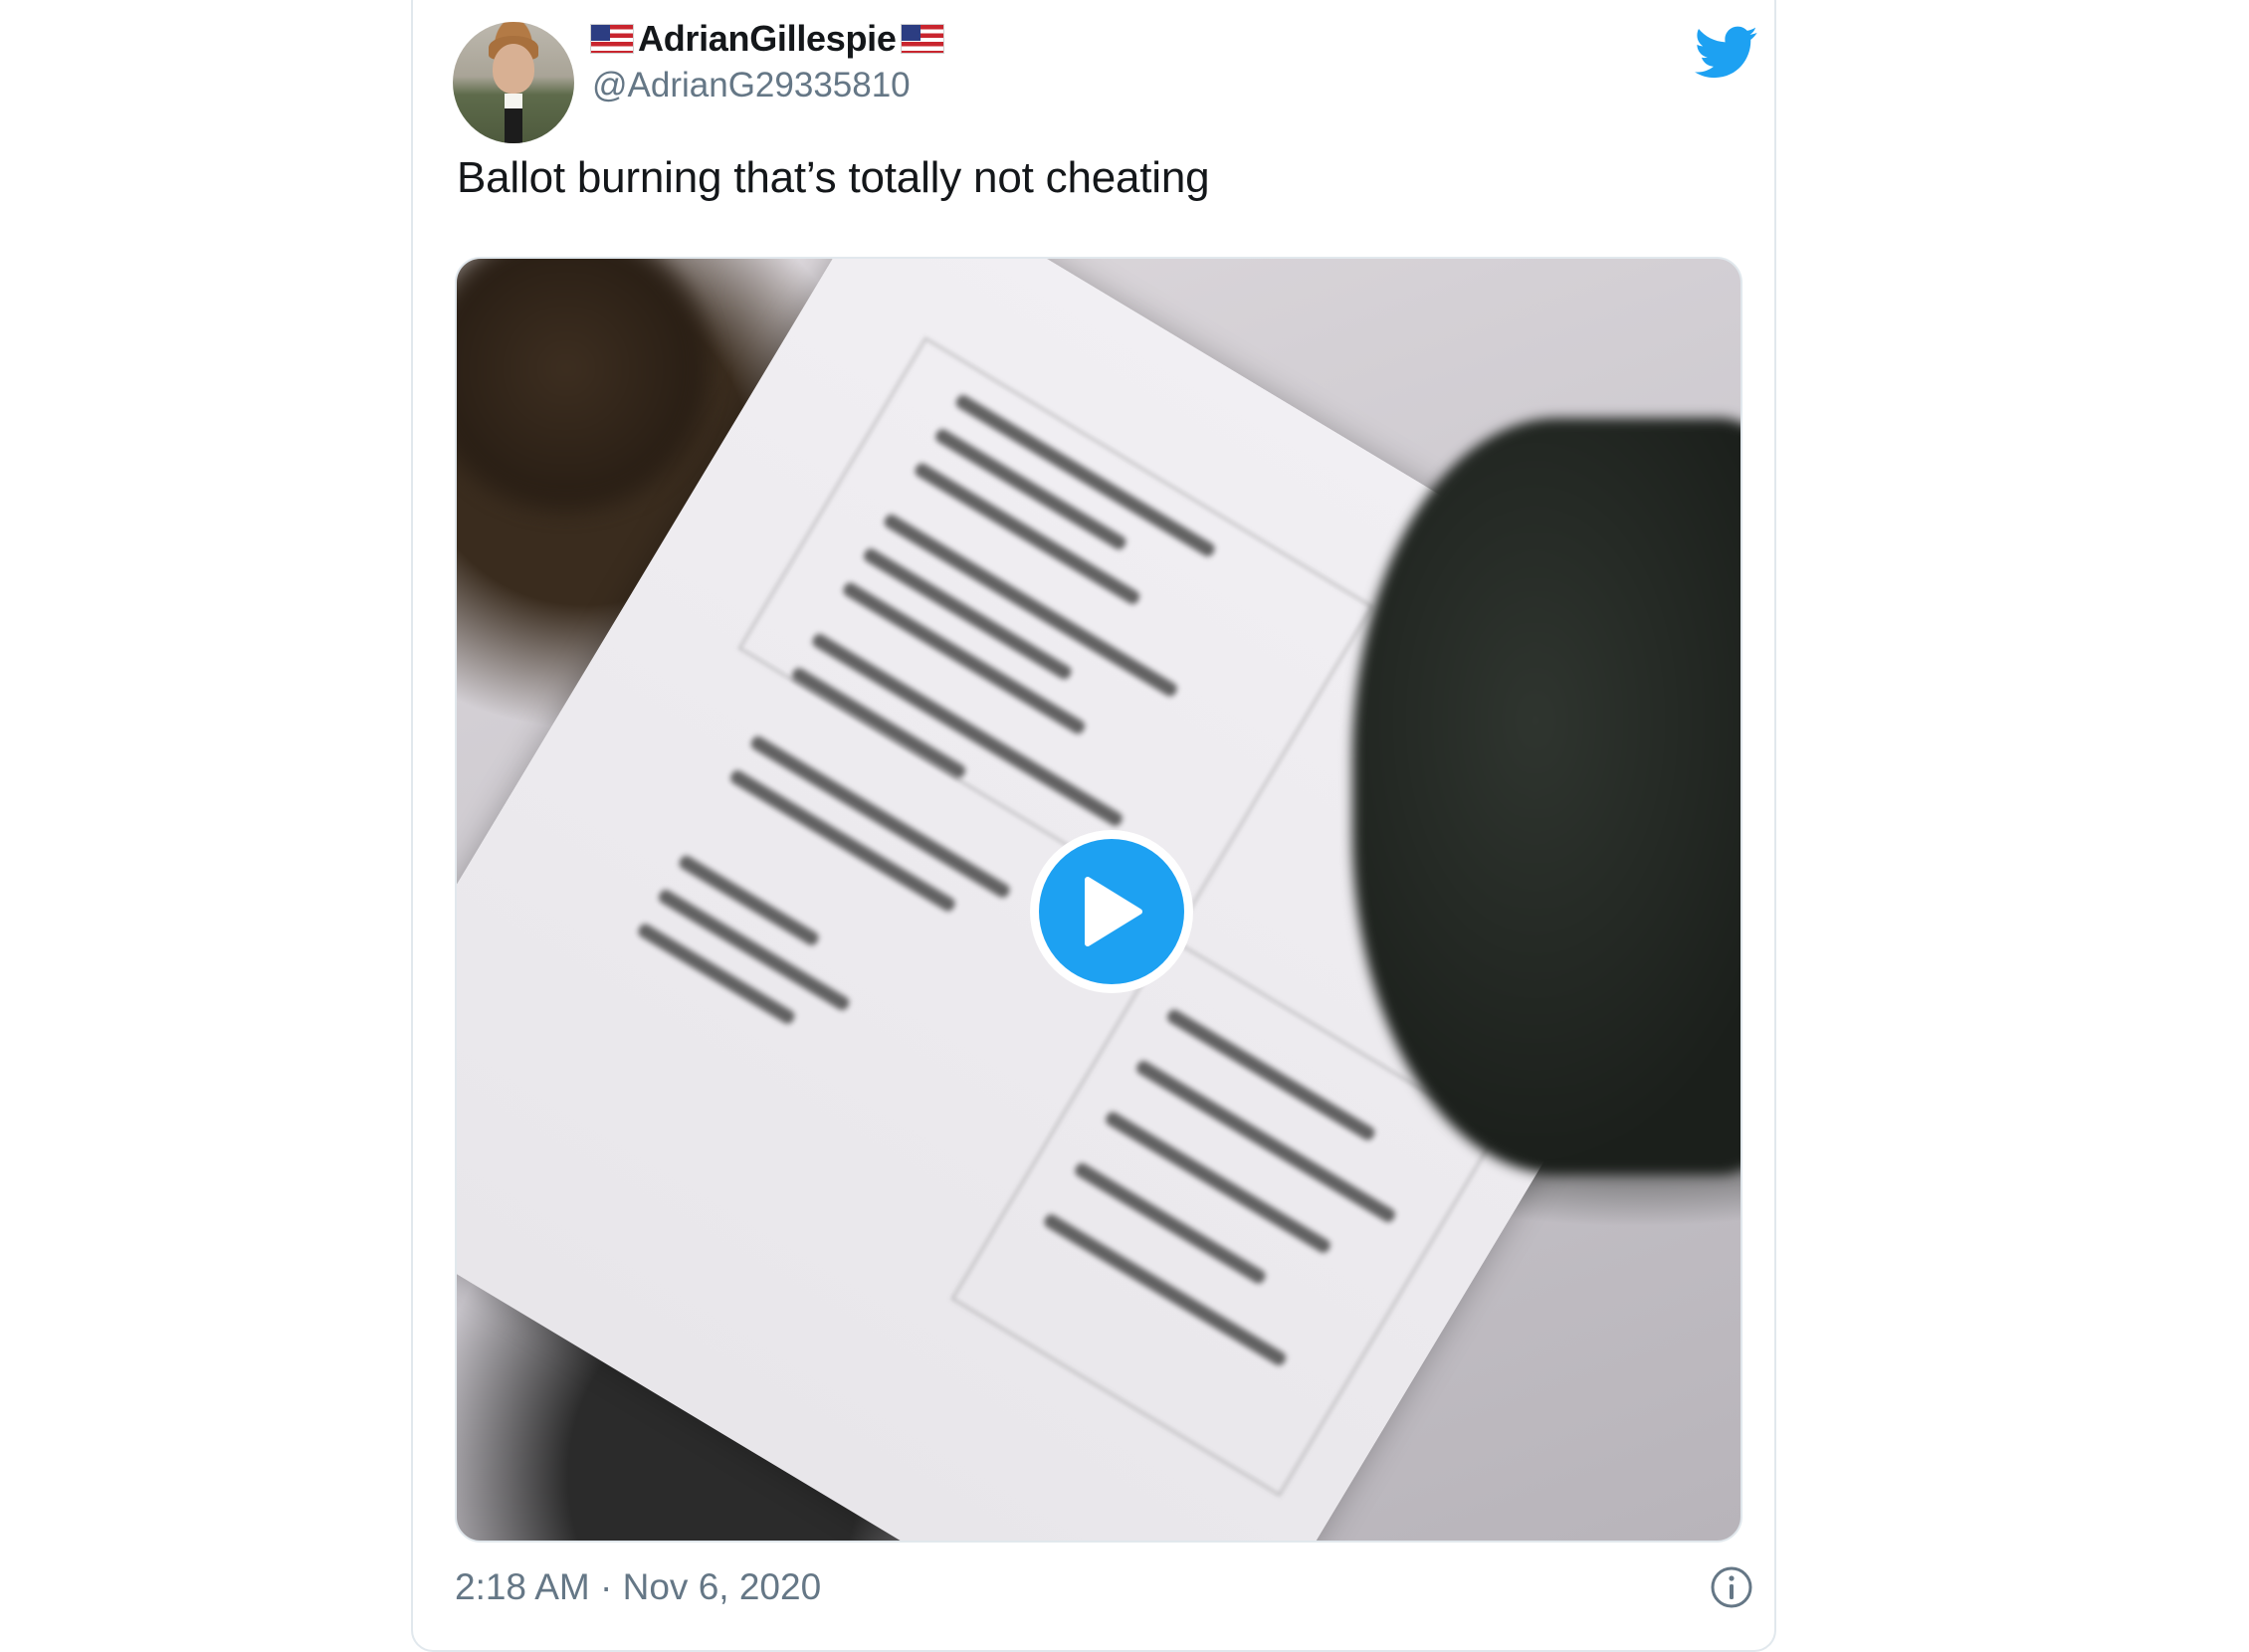 This screenshot has height=1652, width=2249. I want to click on play-icon, so click(1113, 912).